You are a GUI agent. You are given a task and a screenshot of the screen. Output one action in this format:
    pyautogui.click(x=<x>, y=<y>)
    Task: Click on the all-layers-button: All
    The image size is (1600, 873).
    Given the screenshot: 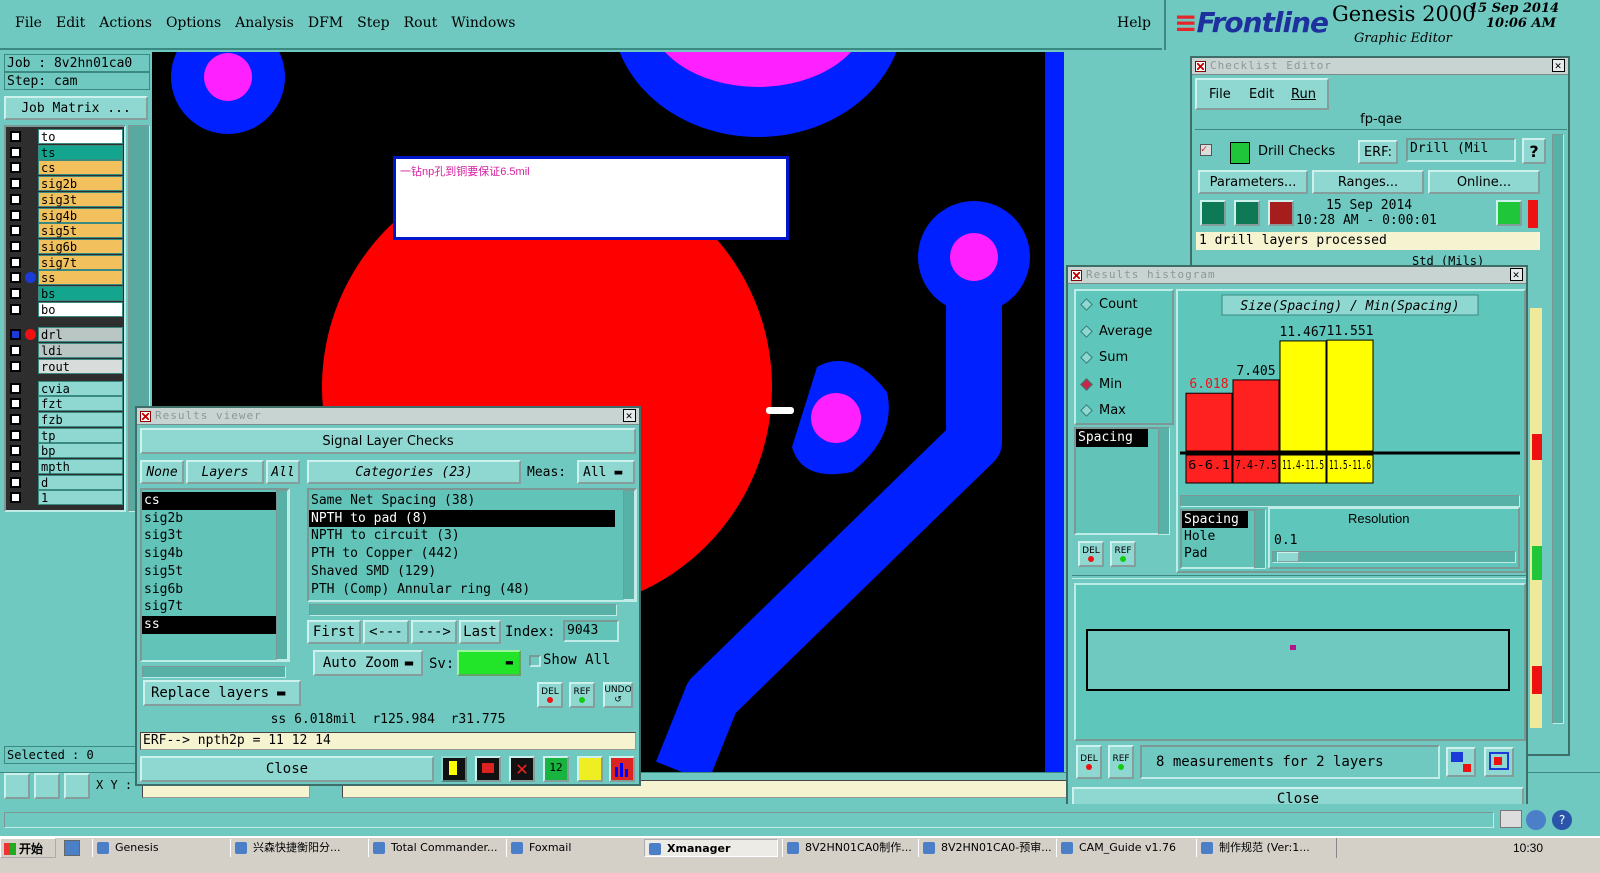 What is the action you would take?
    pyautogui.click(x=283, y=472)
    